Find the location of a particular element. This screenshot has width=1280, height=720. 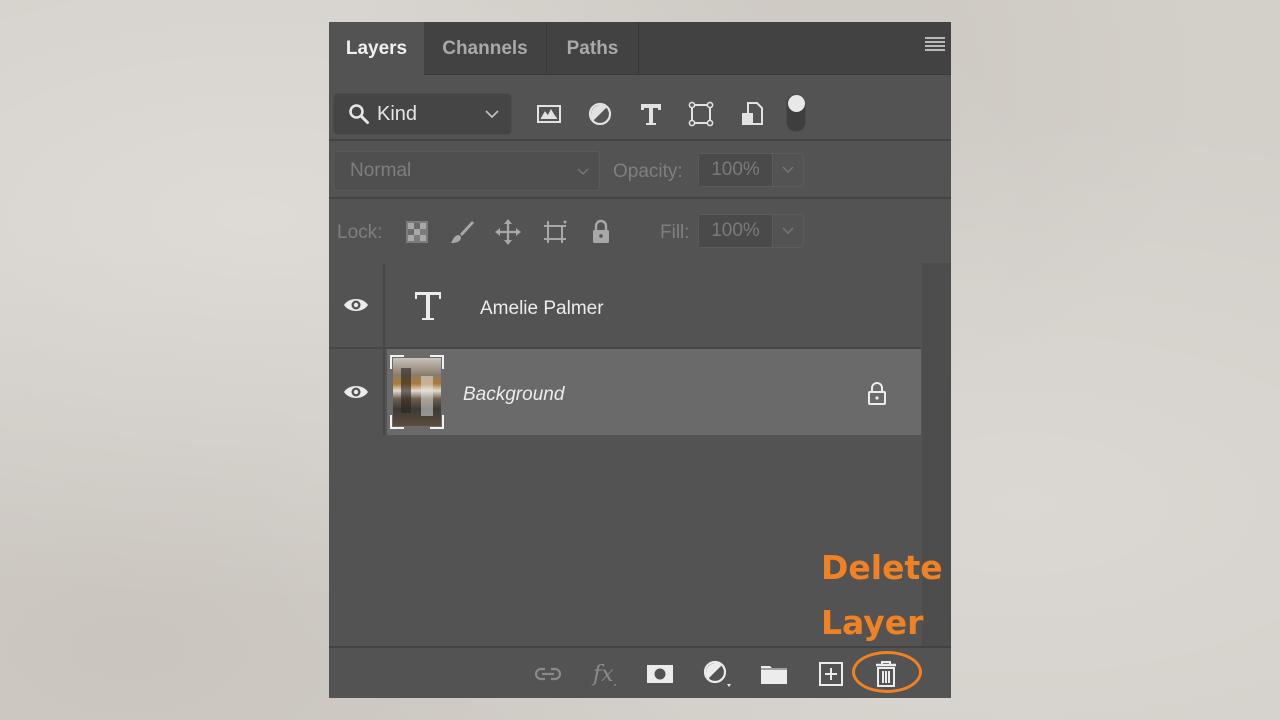

search-icon is located at coordinates (359, 114).